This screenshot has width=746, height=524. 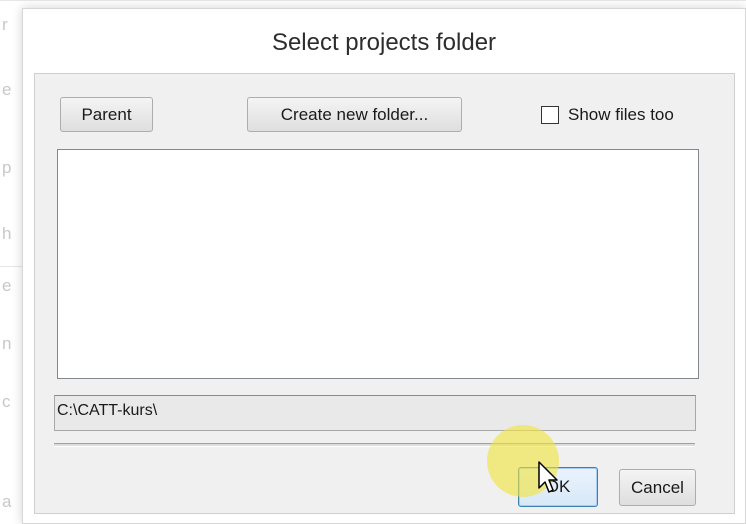 What do you see at coordinates (374, 445) in the screenshot?
I see `dialog-separator` at bounding box center [374, 445].